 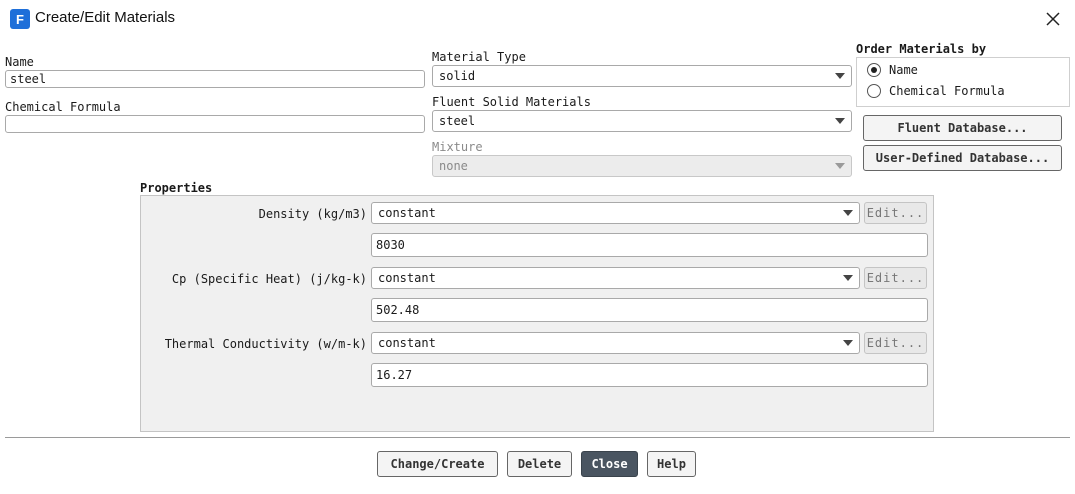 I want to click on chemical-formula-label: Chemical Formula, so click(x=63, y=107).